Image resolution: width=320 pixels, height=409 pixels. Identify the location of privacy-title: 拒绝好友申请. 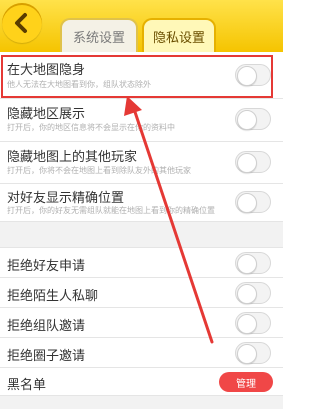
(46, 266).